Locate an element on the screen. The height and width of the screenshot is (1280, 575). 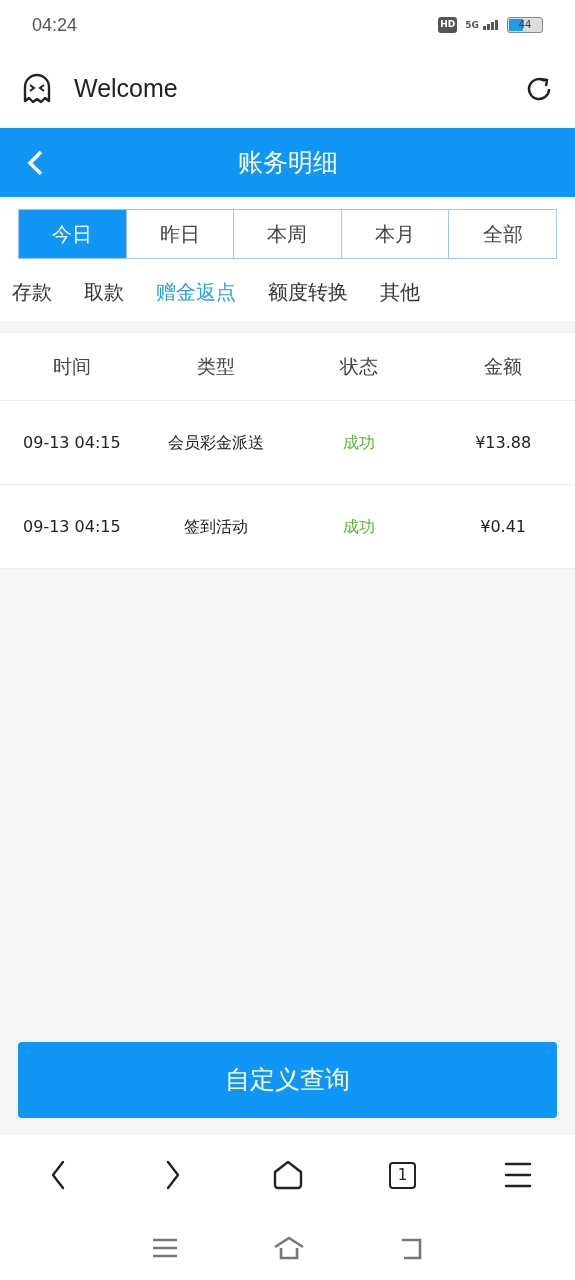
status-time: 04:24 is located at coordinates (55, 25).